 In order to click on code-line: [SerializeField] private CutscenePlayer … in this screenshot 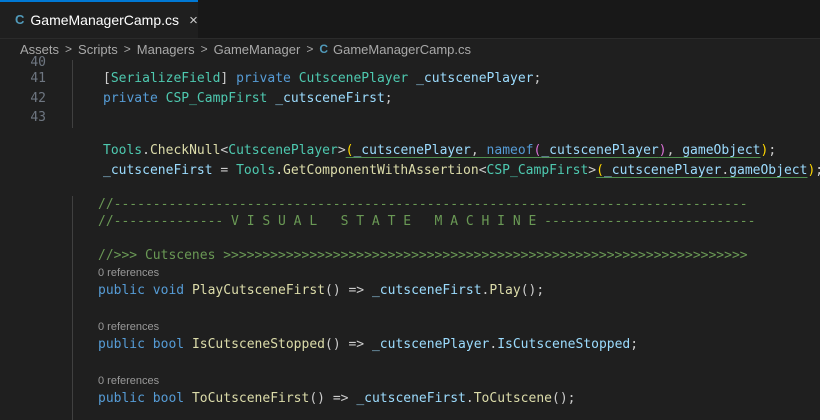, I will do `click(322, 78)`.